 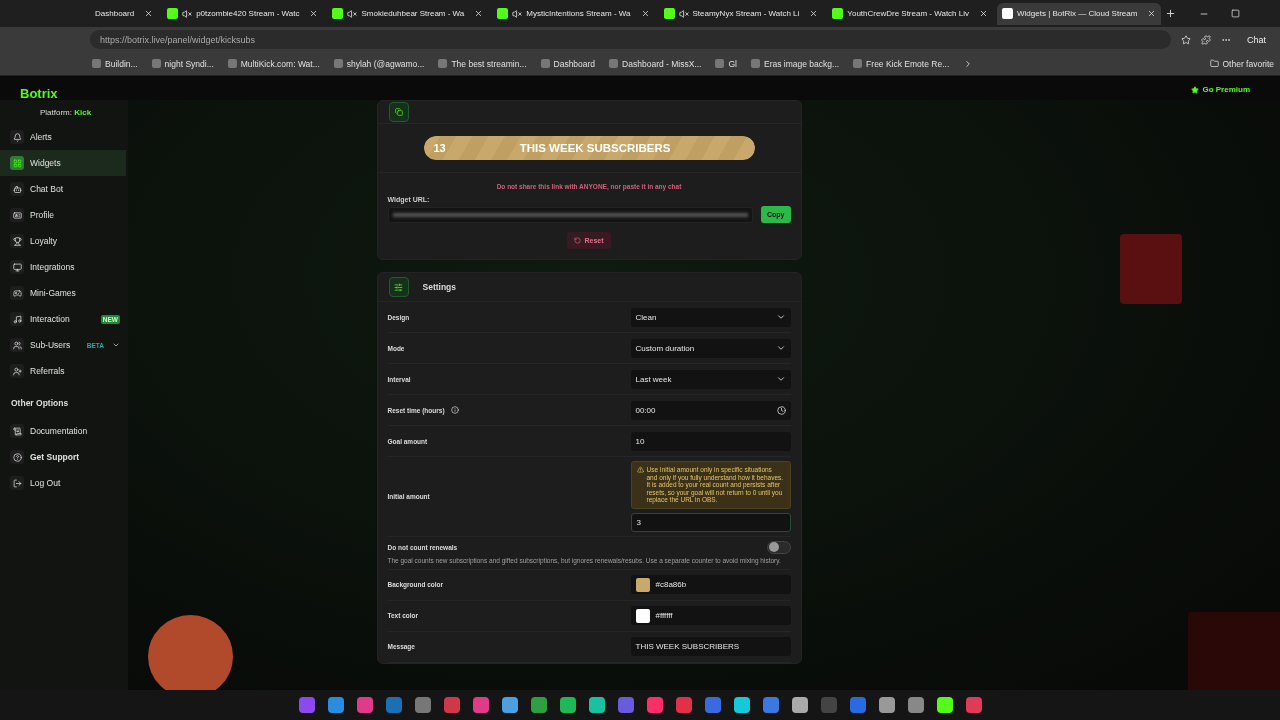 I want to click on scroll-icon, so click(x=17, y=431).